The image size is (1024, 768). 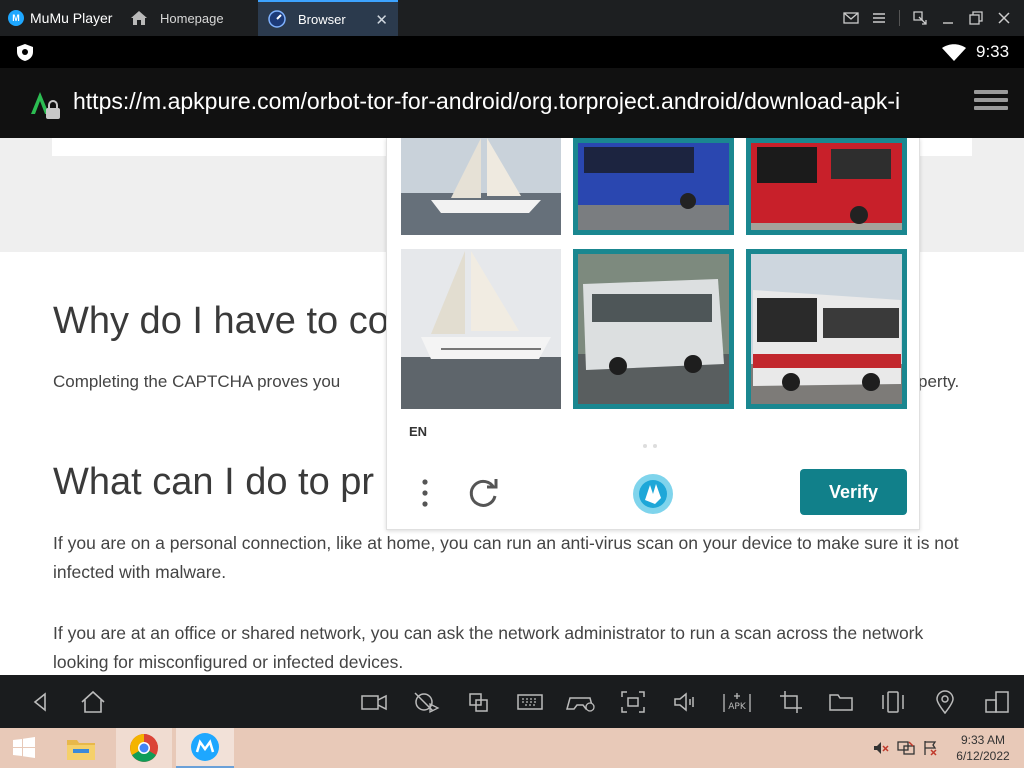 I want to click on menu-icon, so click(x=879, y=18).